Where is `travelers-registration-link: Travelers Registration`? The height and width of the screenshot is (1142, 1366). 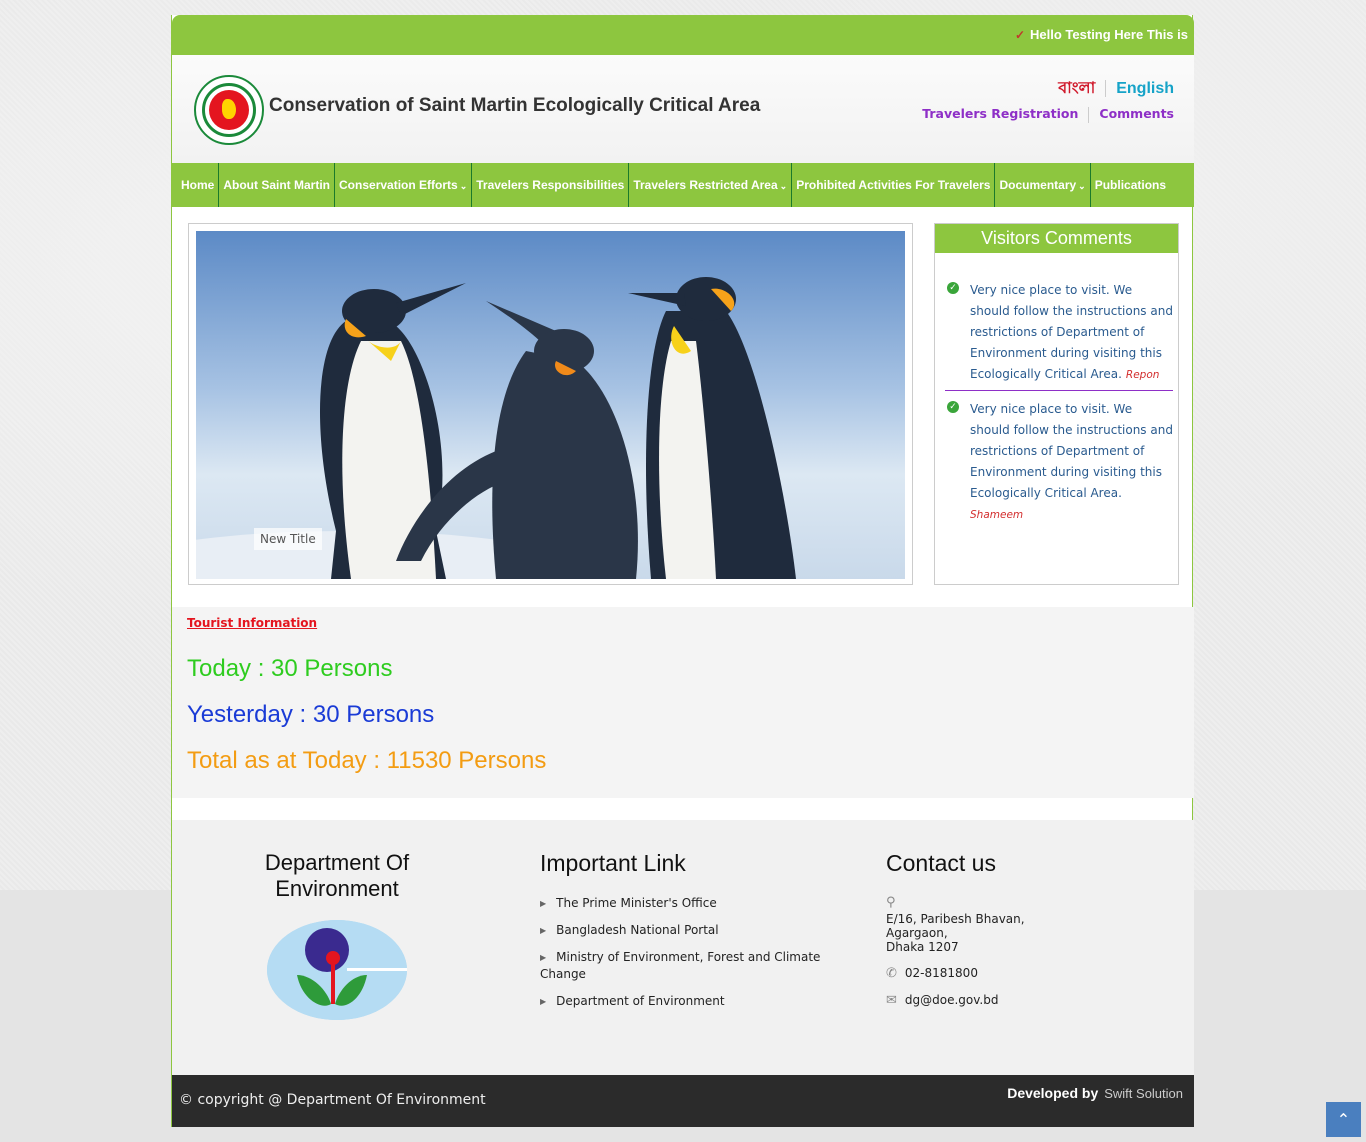 travelers-registration-link: Travelers Registration is located at coordinates (1000, 113).